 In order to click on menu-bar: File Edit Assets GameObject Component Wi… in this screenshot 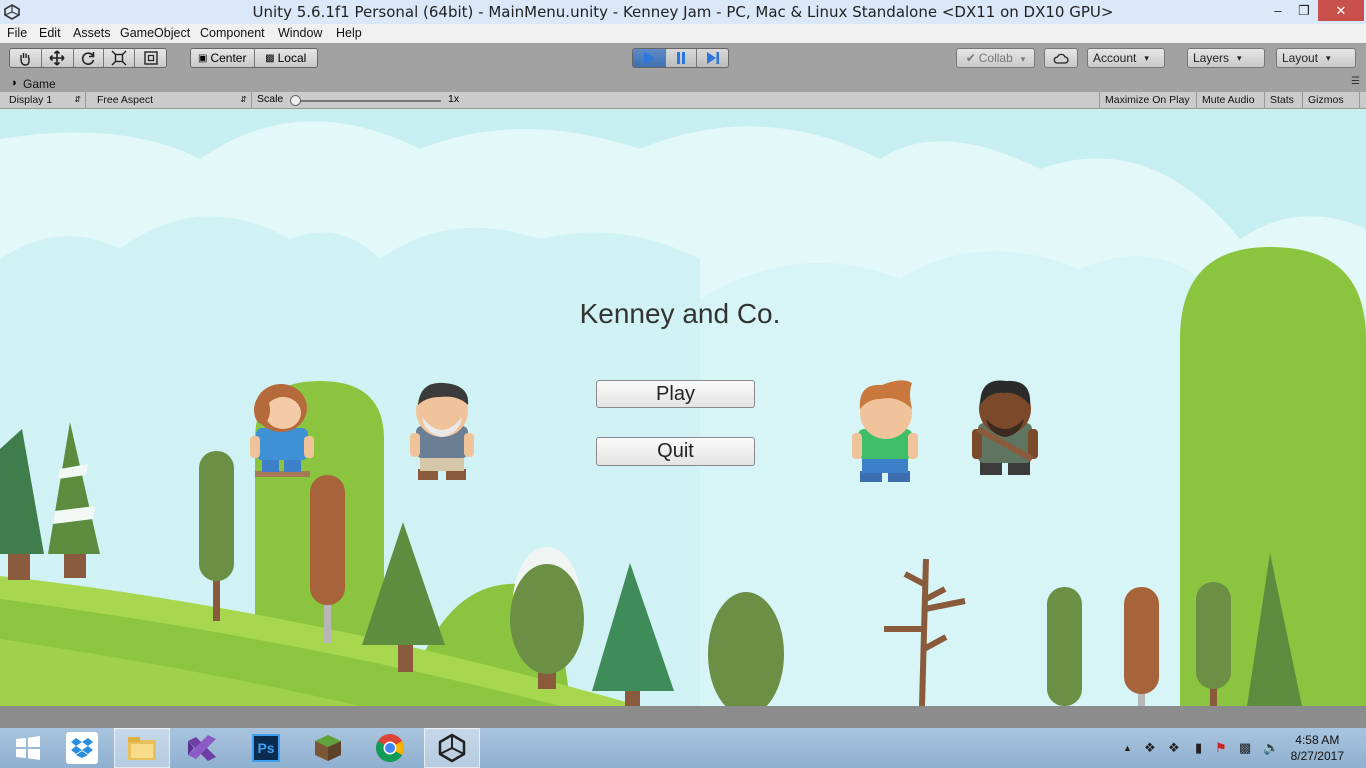, I will do `click(683, 33)`.